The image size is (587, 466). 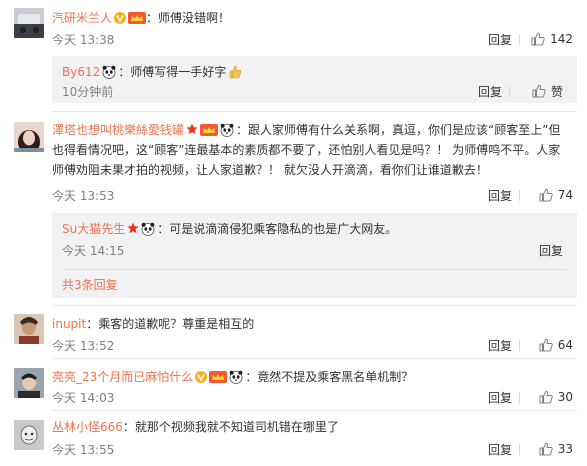 I want to click on like-count: 30, so click(x=565, y=397).